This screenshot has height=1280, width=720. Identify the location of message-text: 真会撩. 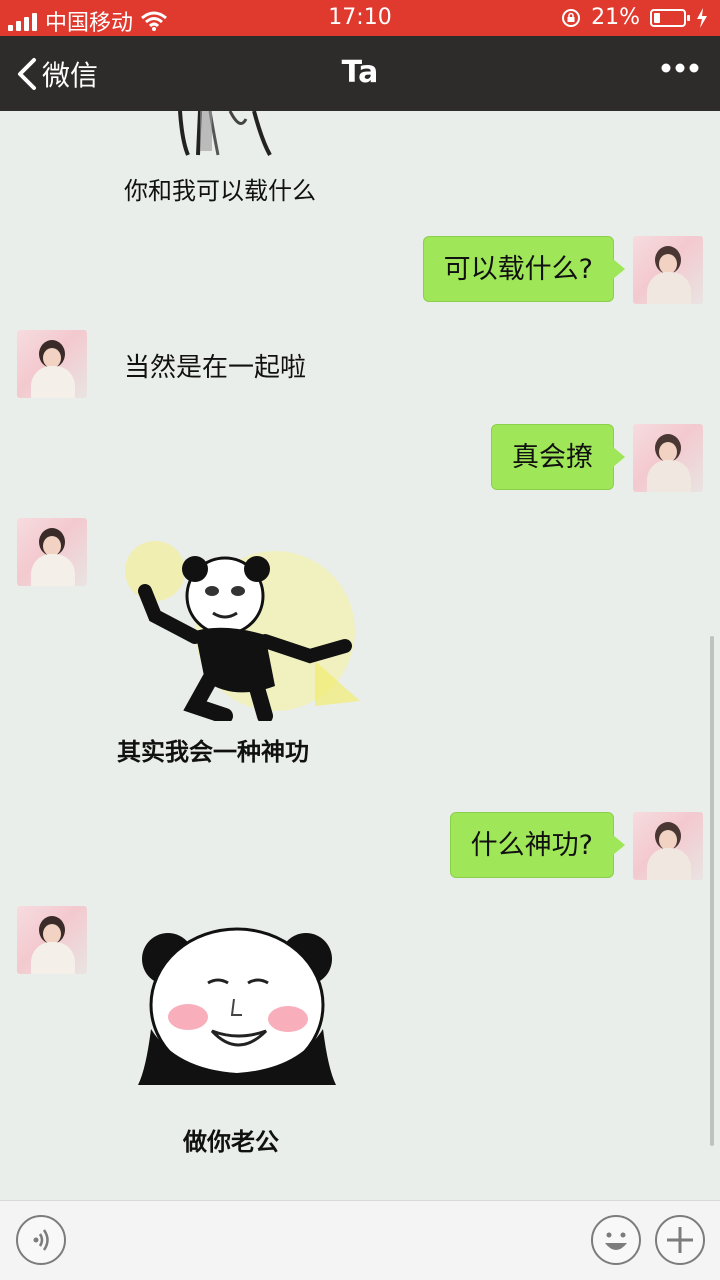
(552, 457).